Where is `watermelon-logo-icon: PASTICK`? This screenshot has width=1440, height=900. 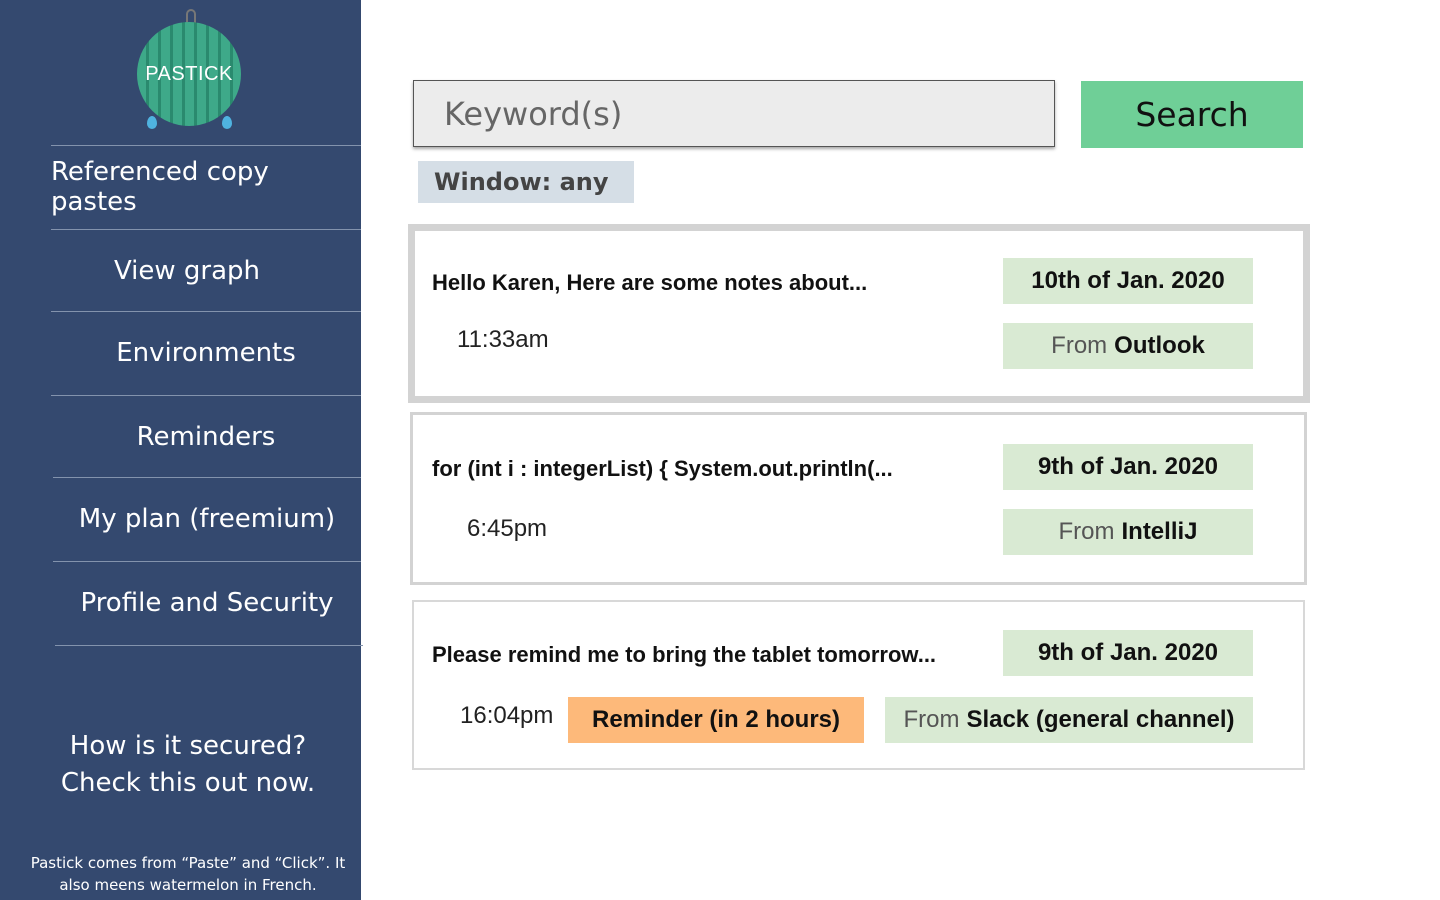
watermelon-logo-icon: PASTICK is located at coordinates (189, 74).